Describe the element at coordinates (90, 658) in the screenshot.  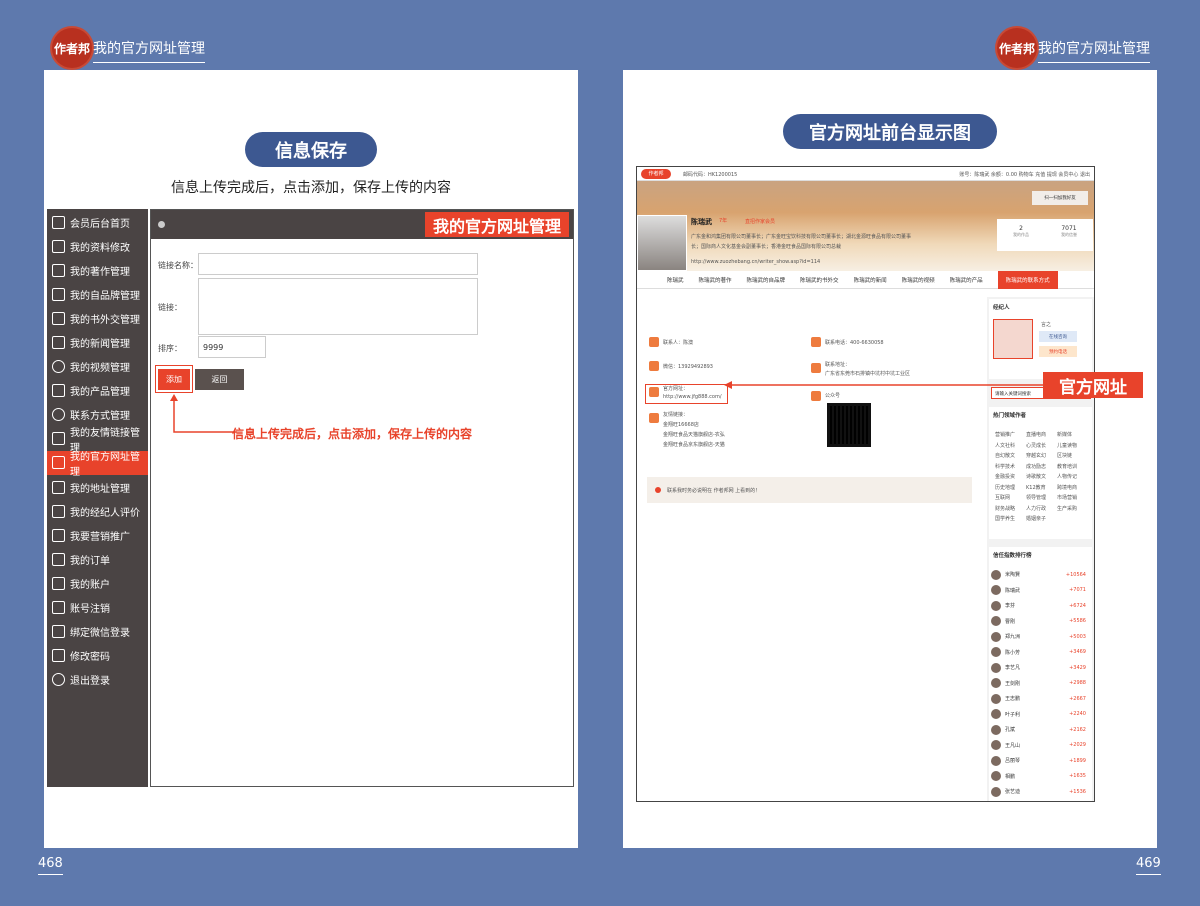
I see `sidebar-item-label: 修改密码` at that location.